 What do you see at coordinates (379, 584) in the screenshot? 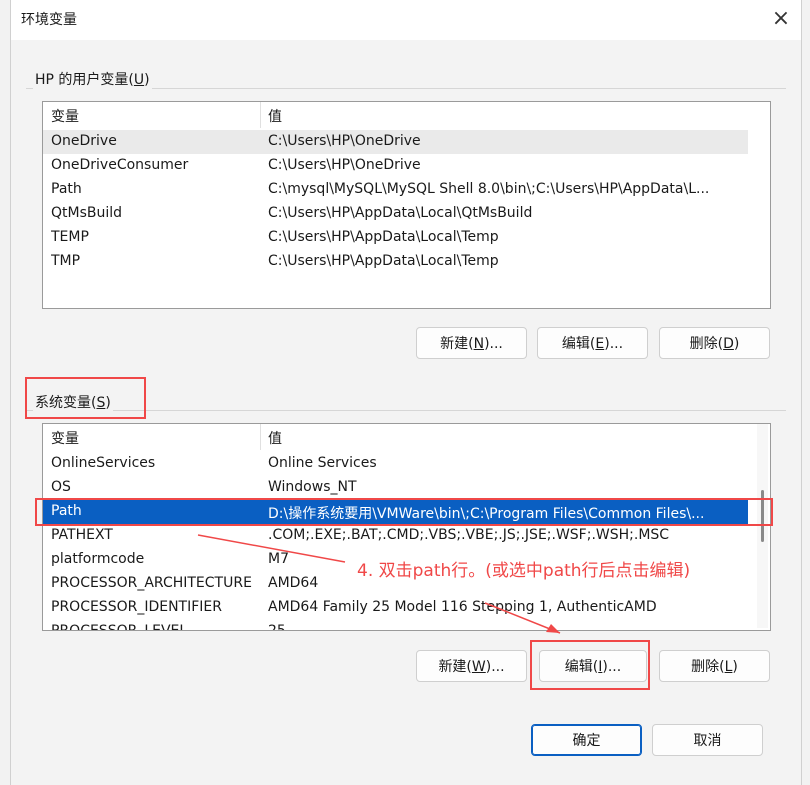
I see `annotation-arrows` at bounding box center [379, 584].